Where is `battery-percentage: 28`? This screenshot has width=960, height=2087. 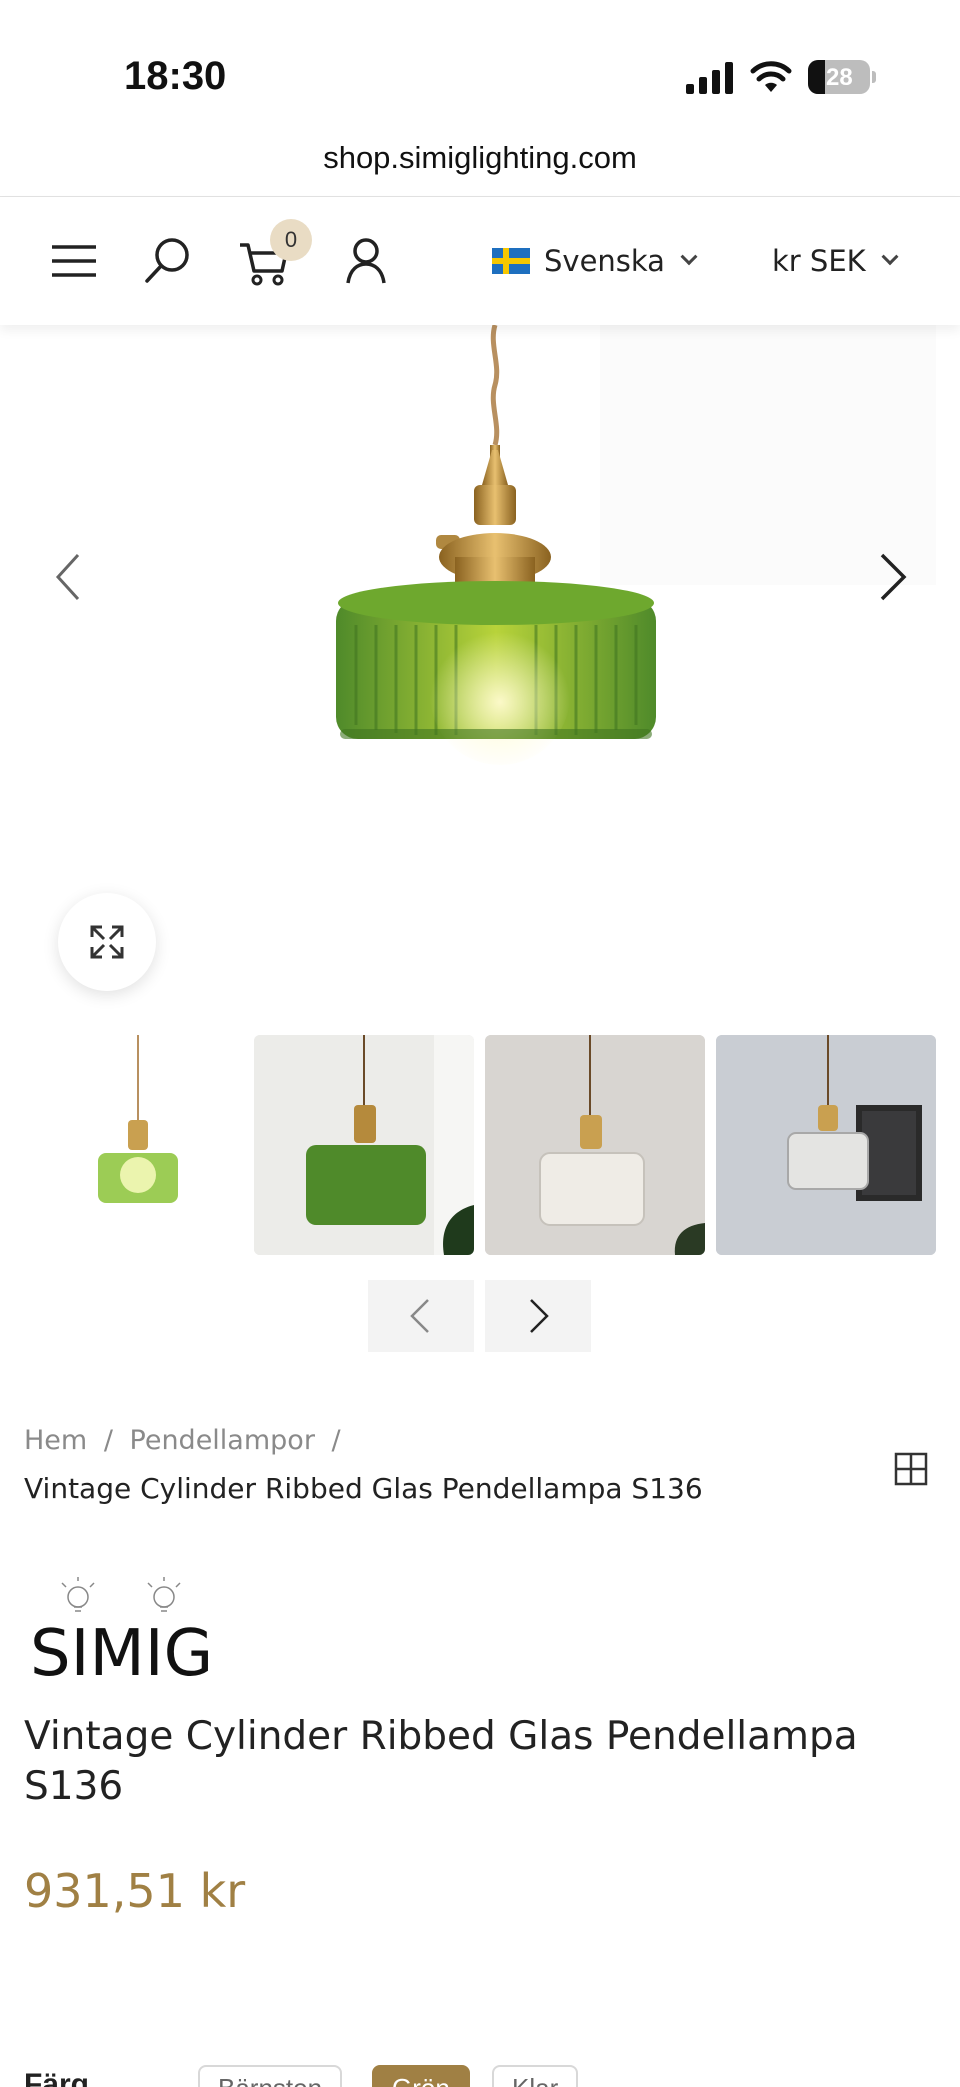 battery-percentage: 28 is located at coordinates (839, 77).